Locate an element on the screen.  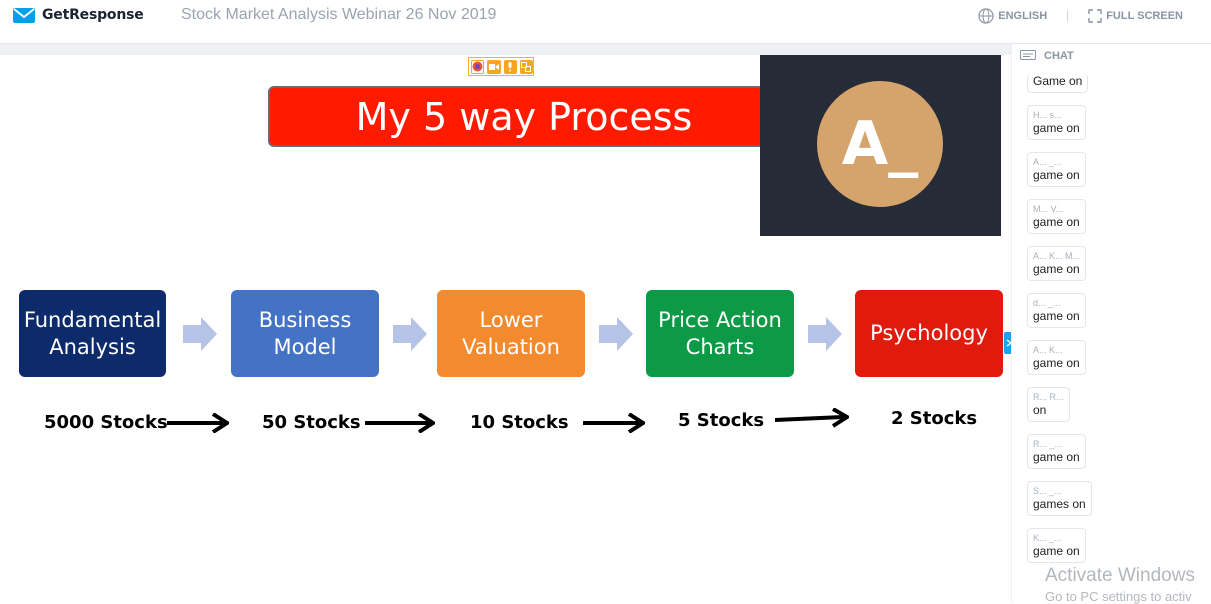
logo-text: GetResponse is located at coordinates (93, 15).